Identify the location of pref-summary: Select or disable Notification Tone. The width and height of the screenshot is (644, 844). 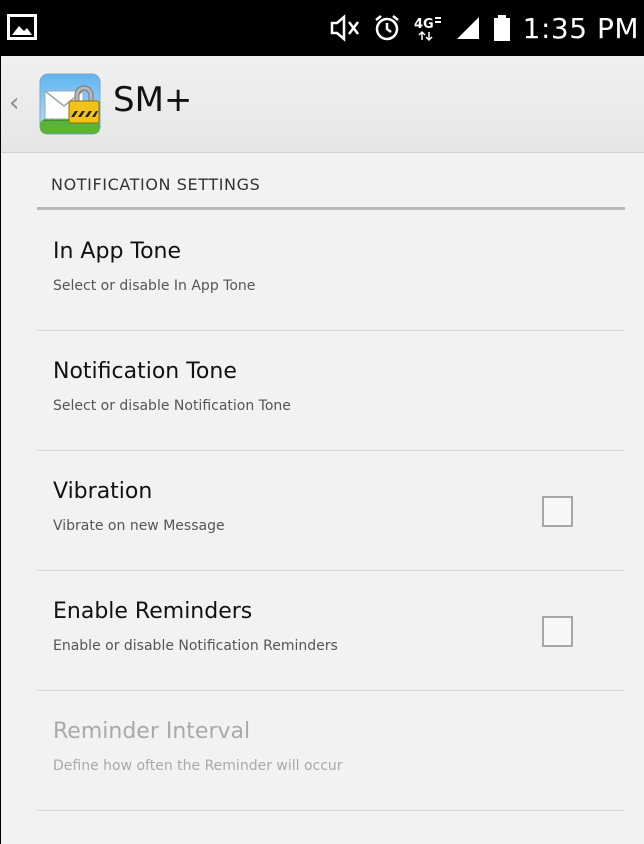
(172, 406).